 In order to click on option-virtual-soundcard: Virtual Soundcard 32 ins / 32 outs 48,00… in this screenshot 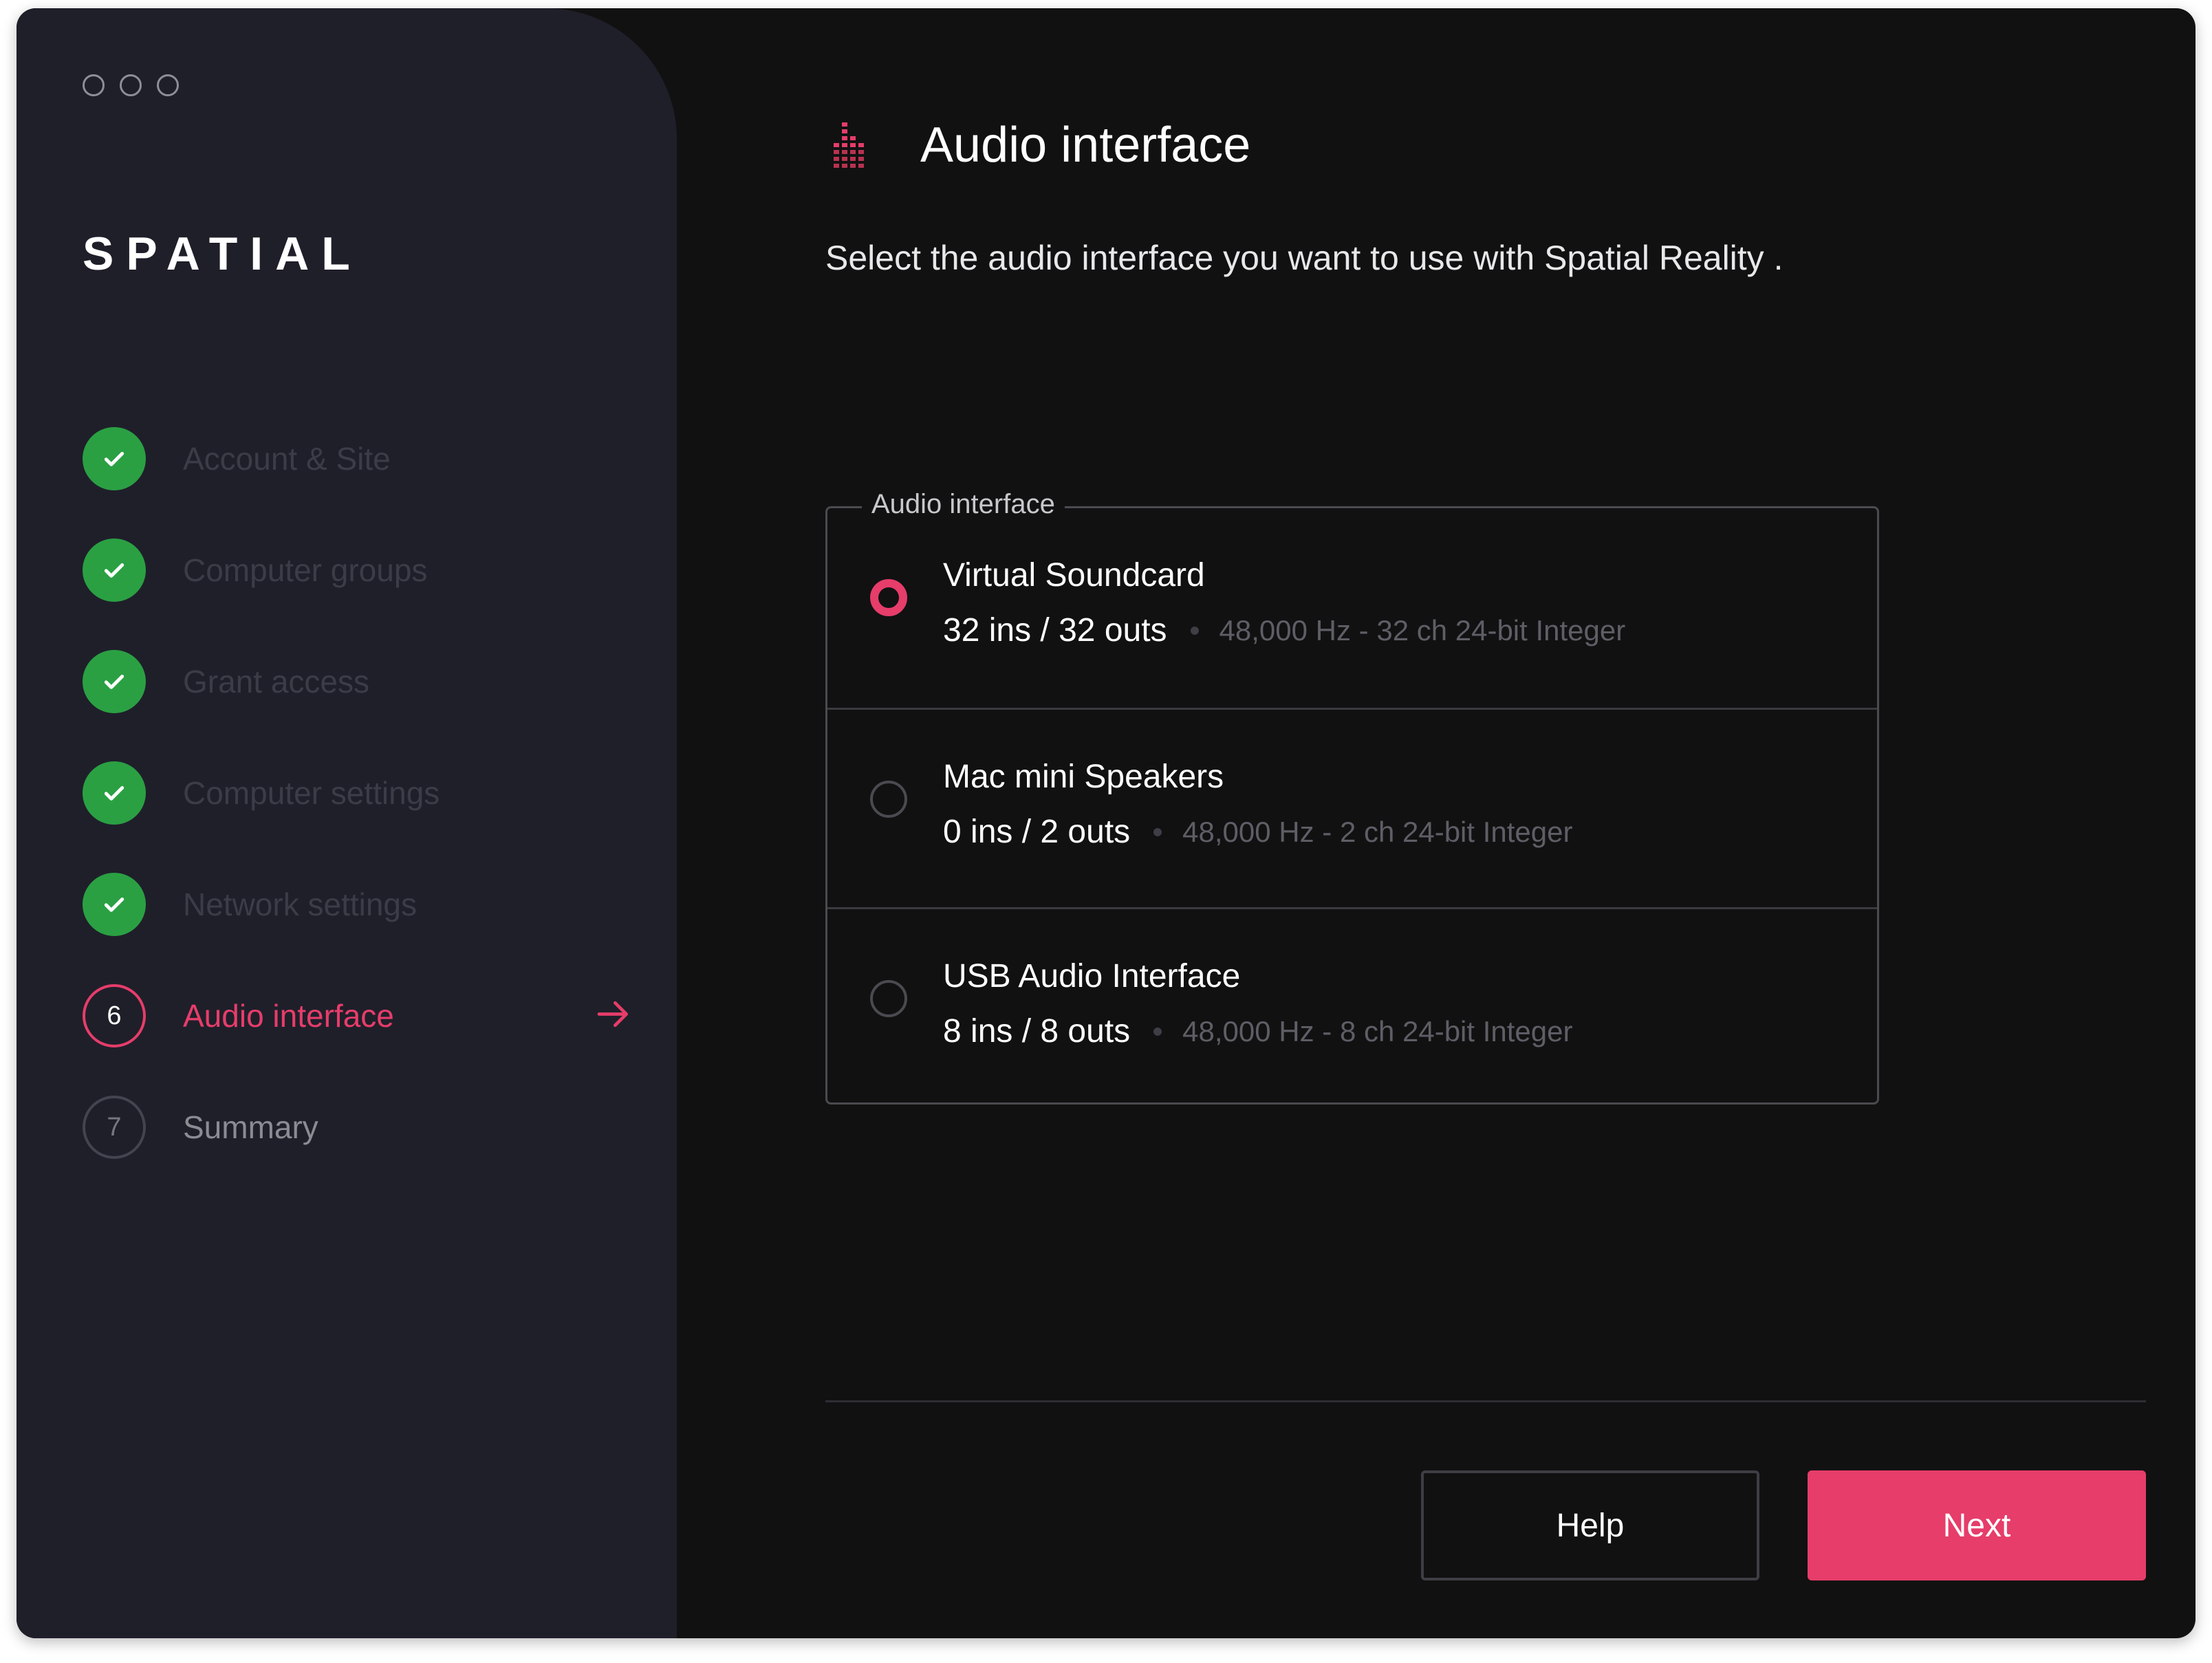, I will do `click(1352, 608)`.